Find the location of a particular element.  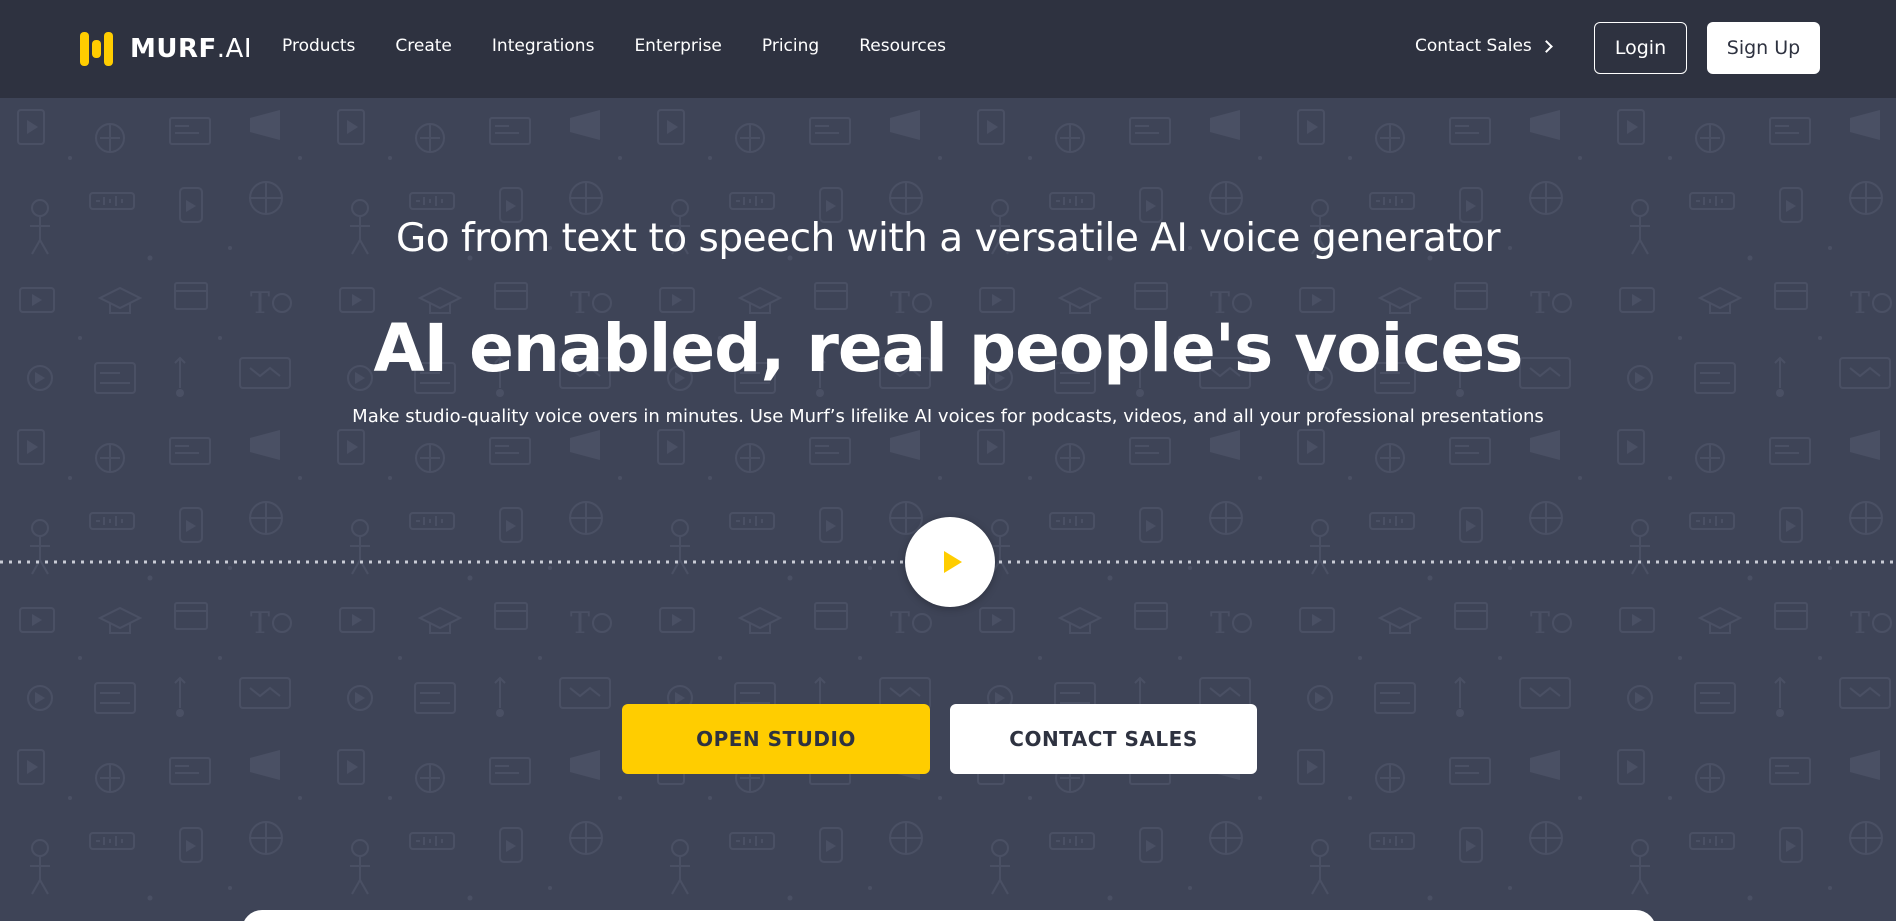

nav-item-integrations: Integrations is located at coordinates (543, 46).